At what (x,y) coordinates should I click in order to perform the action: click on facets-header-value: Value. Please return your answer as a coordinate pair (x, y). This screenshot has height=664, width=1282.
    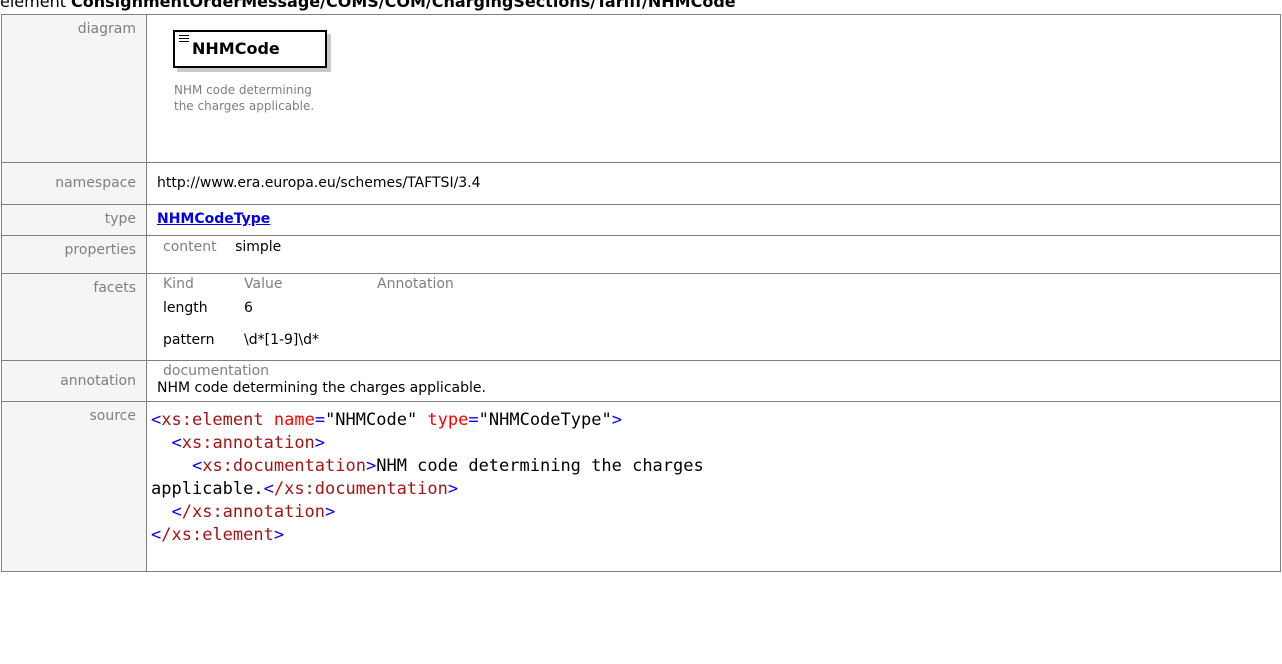
    Looking at the image, I should click on (263, 284).